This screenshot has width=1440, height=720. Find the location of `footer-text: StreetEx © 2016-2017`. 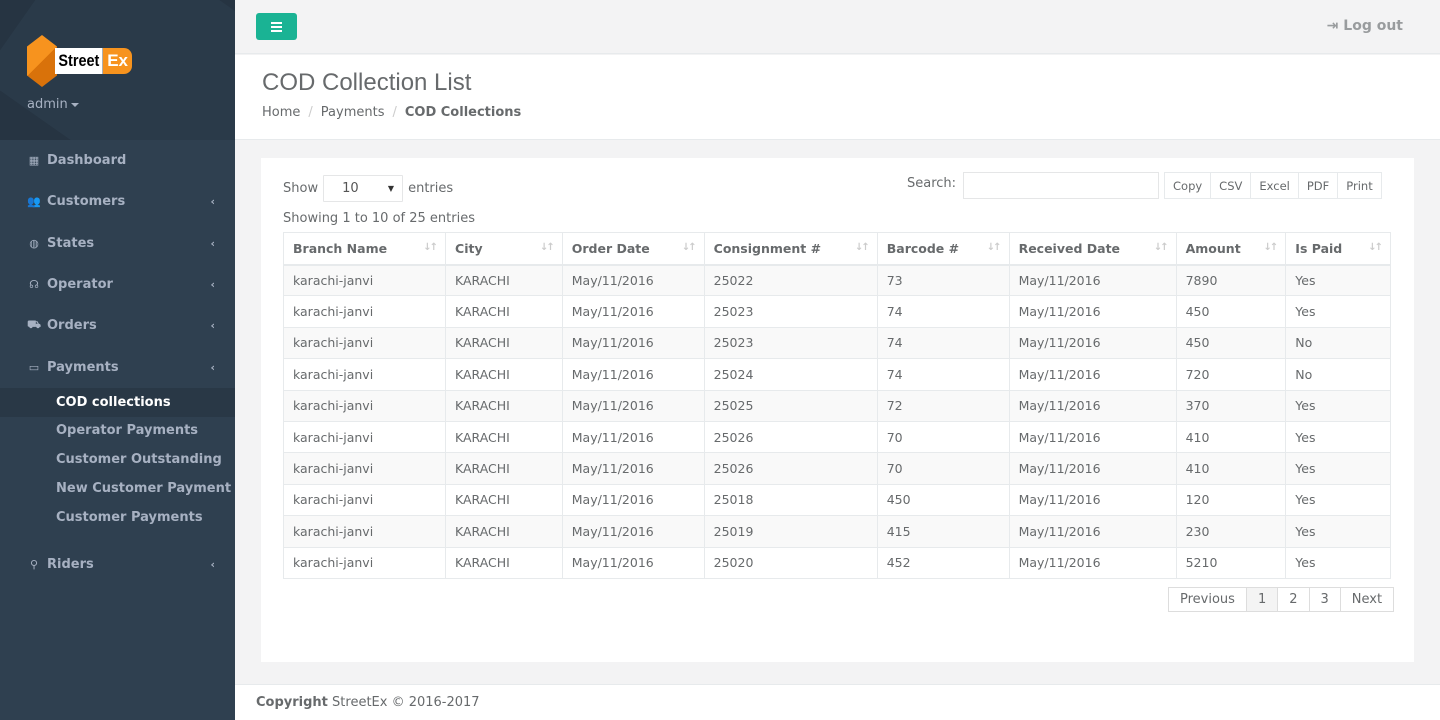

footer-text: StreetEx © 2016-2017 is located at coordinates (406, 702).